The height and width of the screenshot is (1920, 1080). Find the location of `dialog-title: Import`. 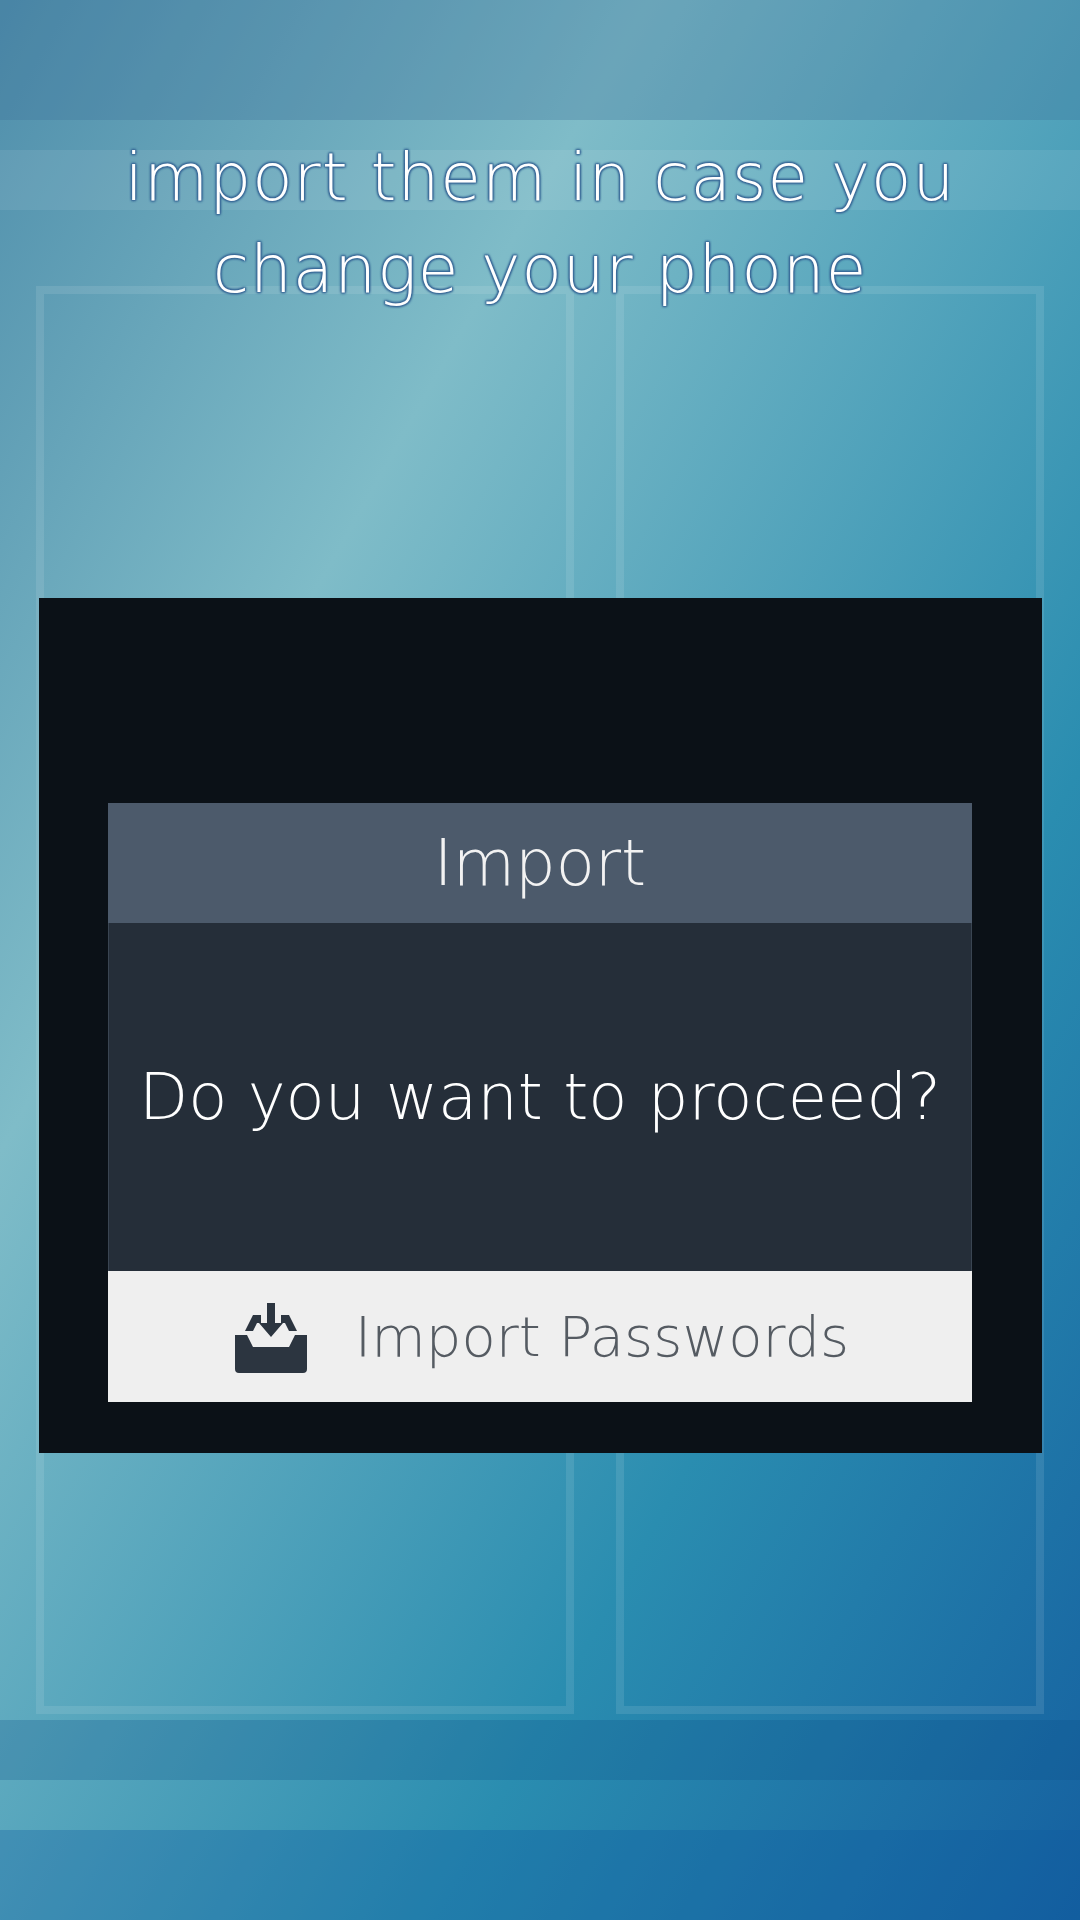

dialog-title: Import is located at coordinates (540, 863).